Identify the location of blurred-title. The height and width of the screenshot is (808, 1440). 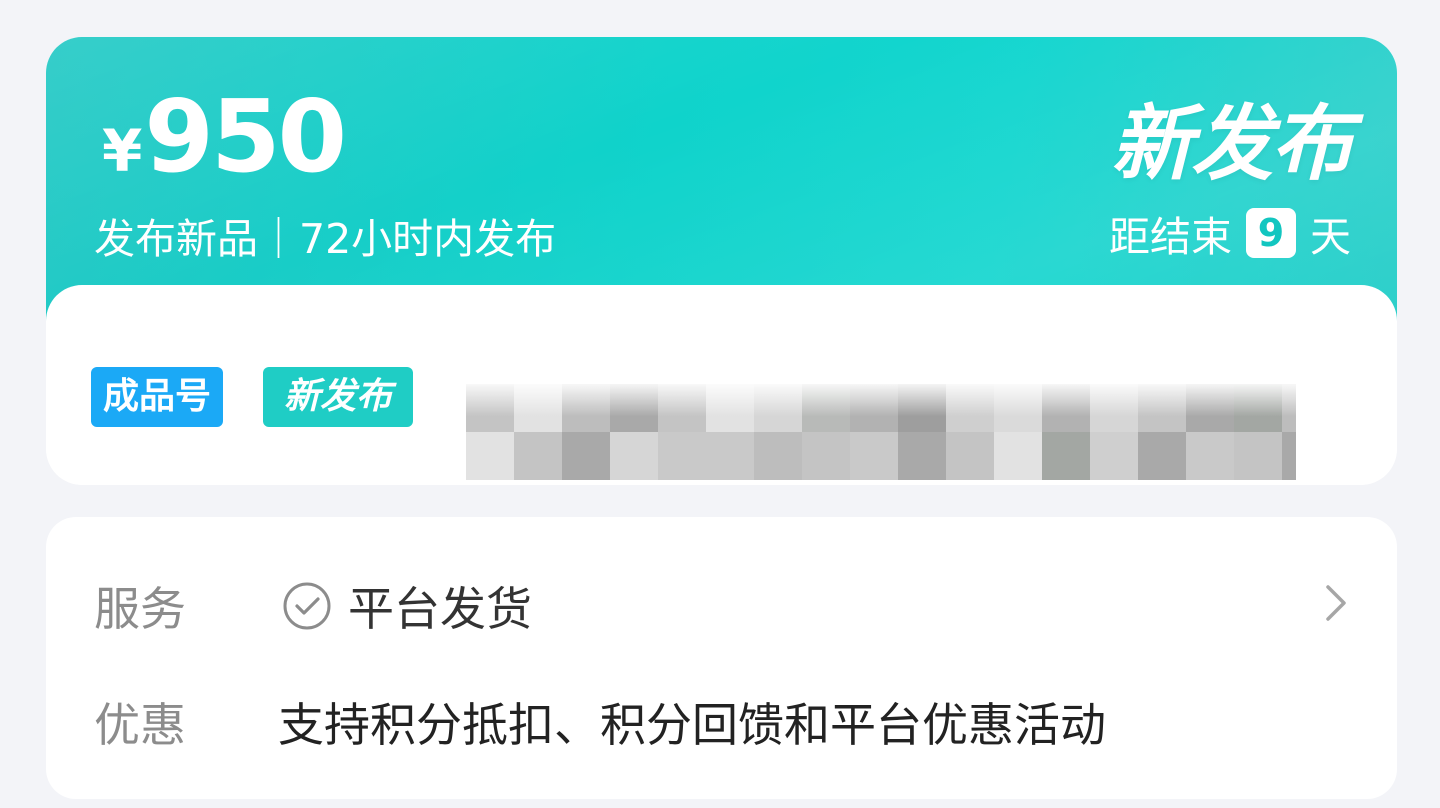
(881, 432).